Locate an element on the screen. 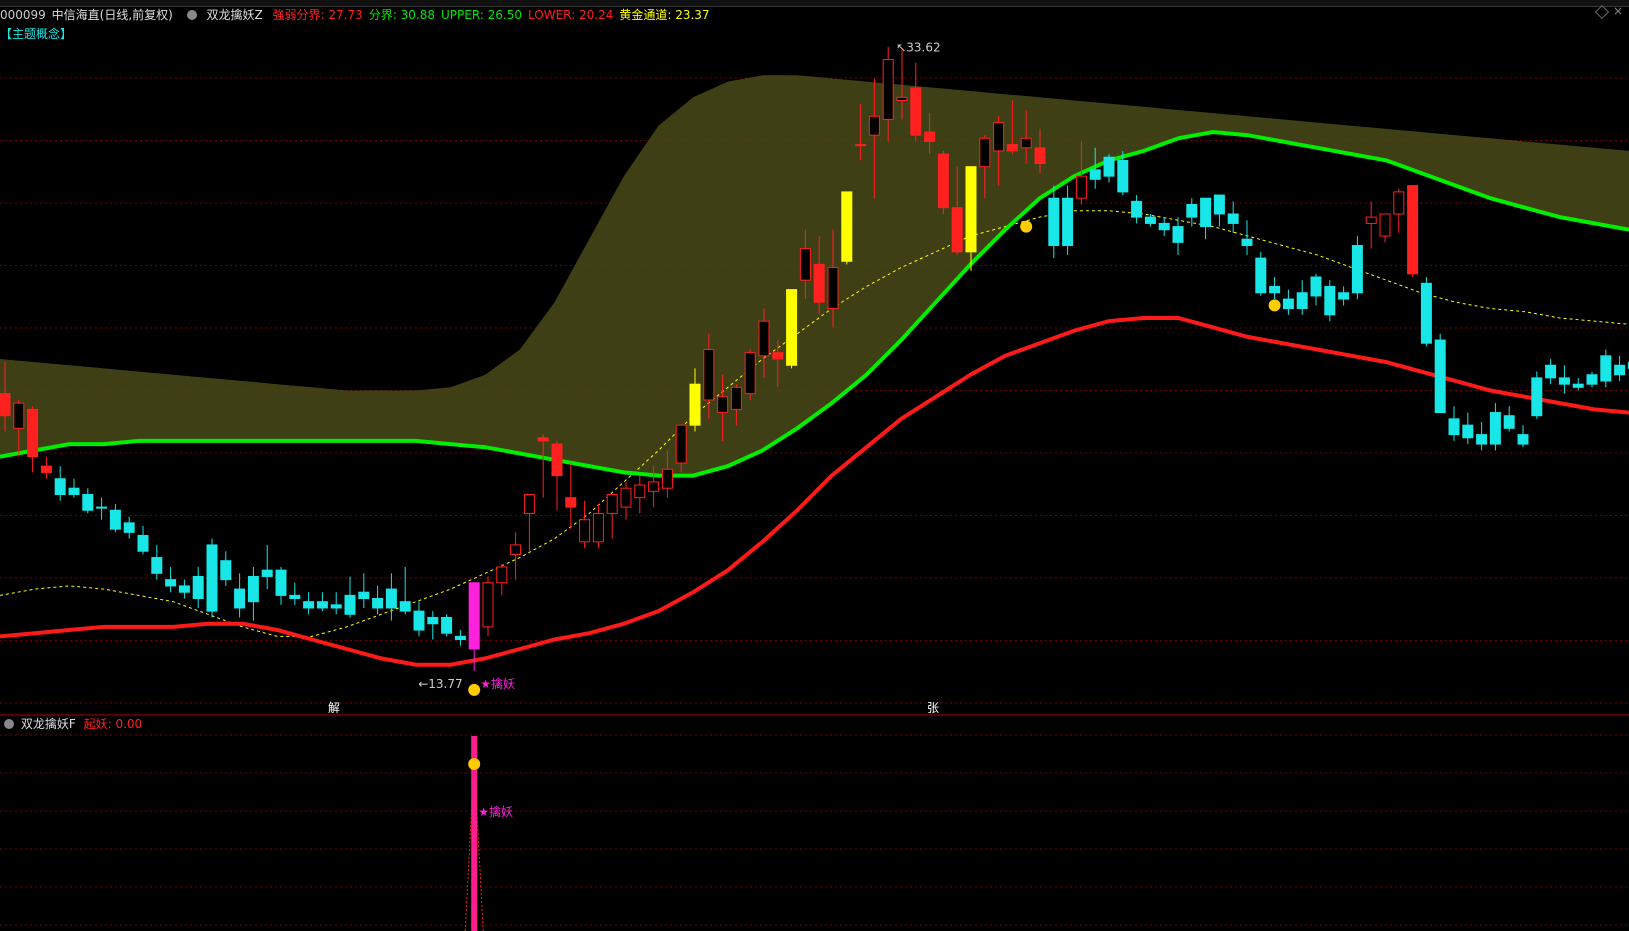 This screenshot has width=1629, height=931. sub-catch-label: ★擒妖 is located at coordinates (495, 811).